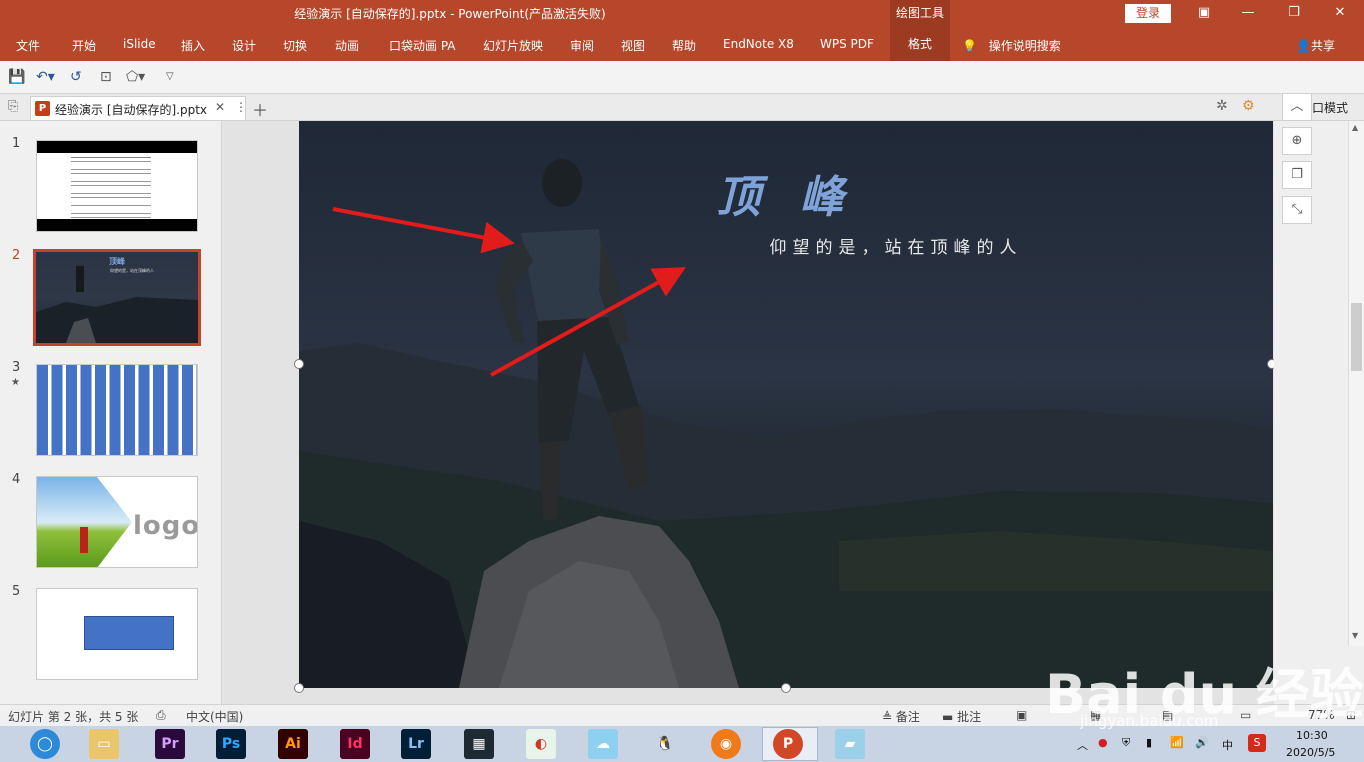 The height and width of the screenshot is (762, 1364). I want to click on layer-icon: ❐, so click(1297, 175).